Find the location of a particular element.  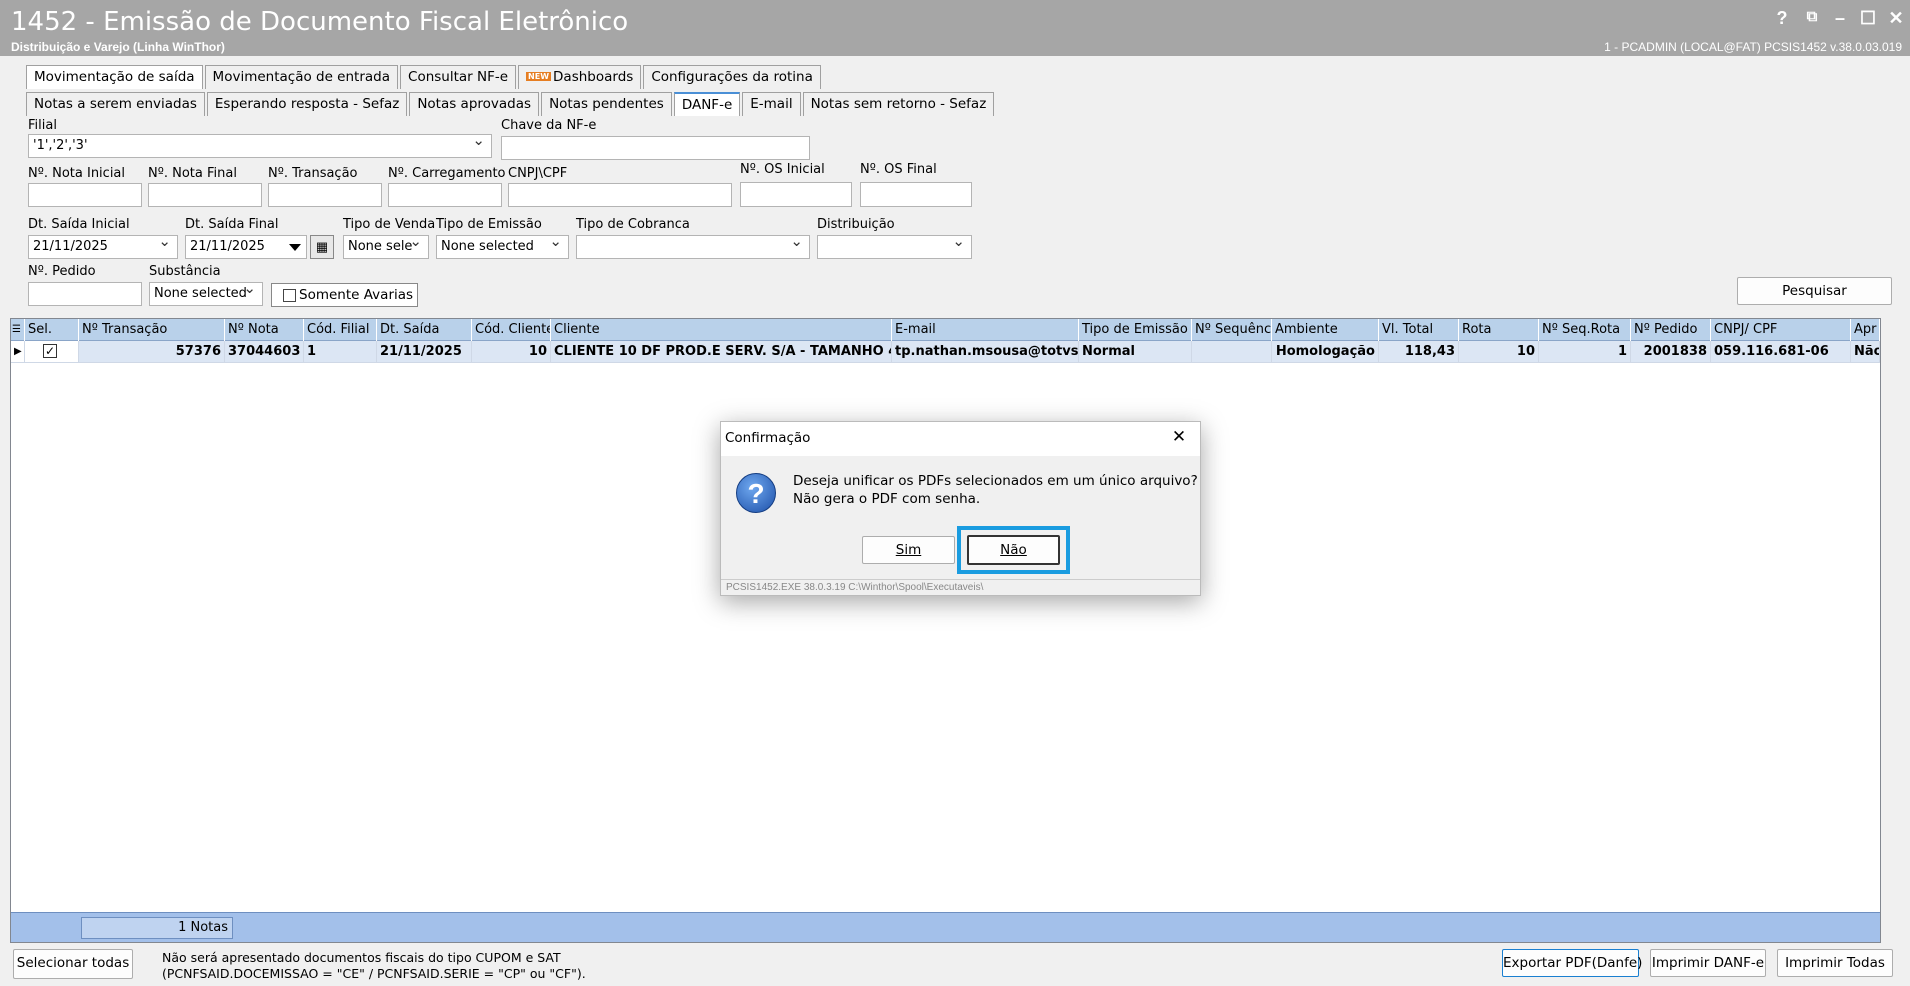

pedido-input is located at coordinates (85, 294).